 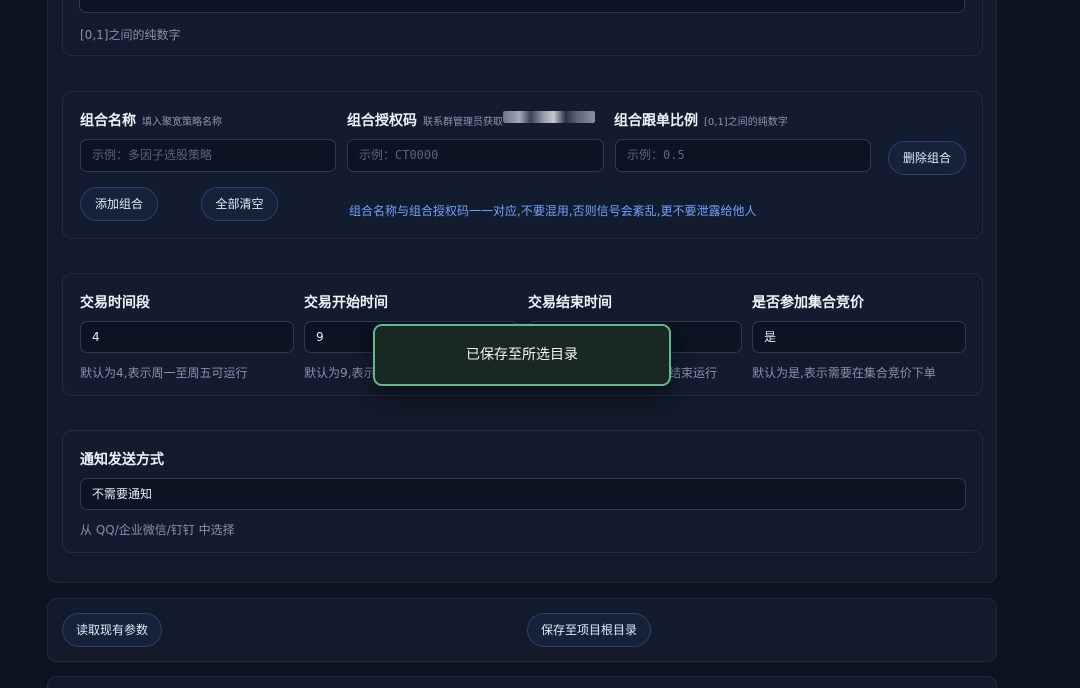 I want to click on notify-input: 不需要通知, so click(x=523, y=494).